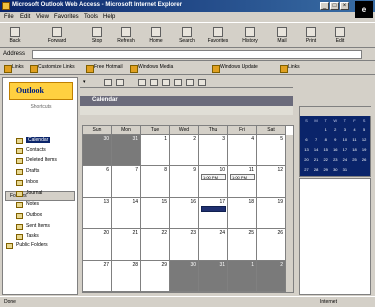  What do you see at coordinates (190, 82) in the screenshot?
I see `go-to-date-icon` at bounding box center [190, 82].